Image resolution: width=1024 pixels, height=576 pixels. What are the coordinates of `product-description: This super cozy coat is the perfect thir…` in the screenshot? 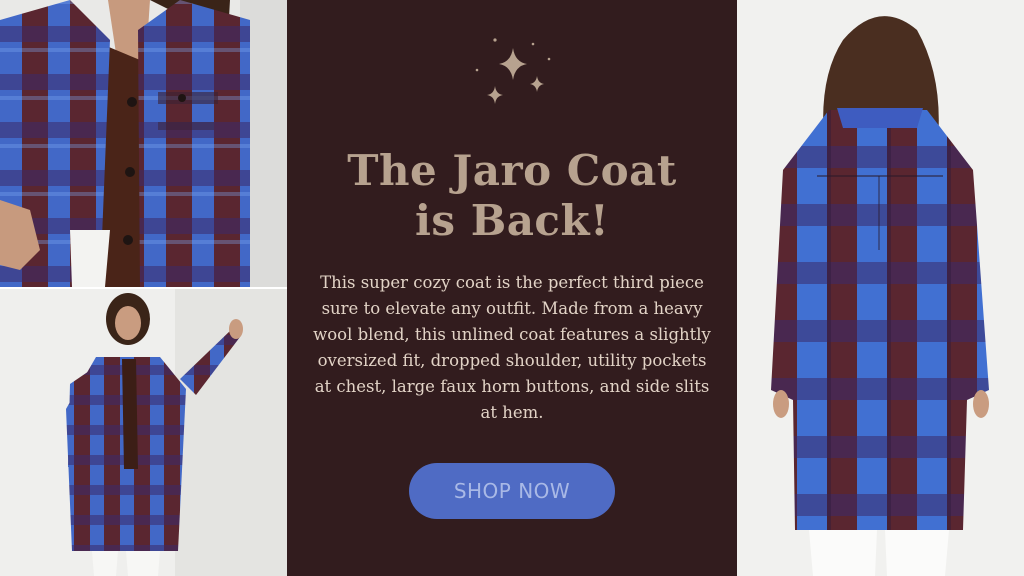 It's located at (512, 347).